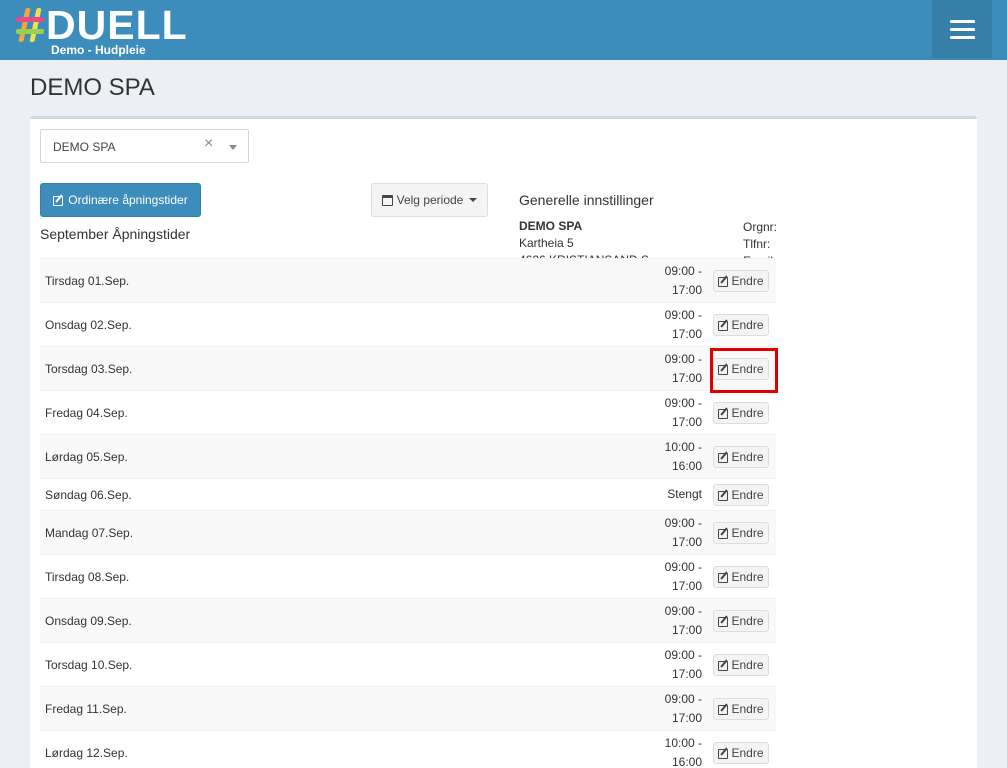  What do you see at coordinates (962, 21) in the screenshot?
I see `hamburger-icon` at bounding box center [962, 21].